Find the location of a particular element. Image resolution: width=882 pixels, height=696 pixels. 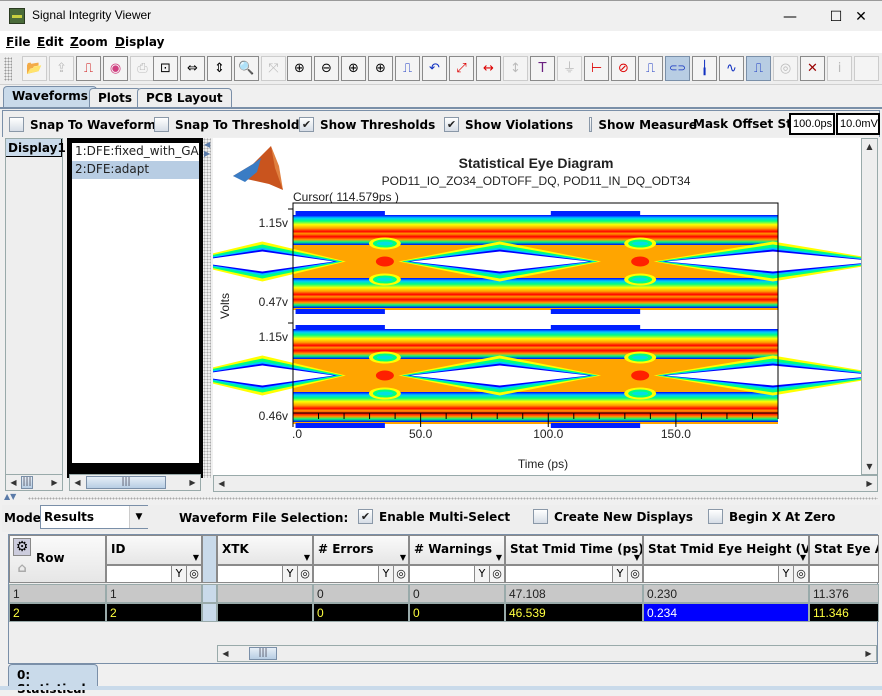

snap-to-threshold-checkbox: Snap To Threshold is located at coordinates (226, 124).